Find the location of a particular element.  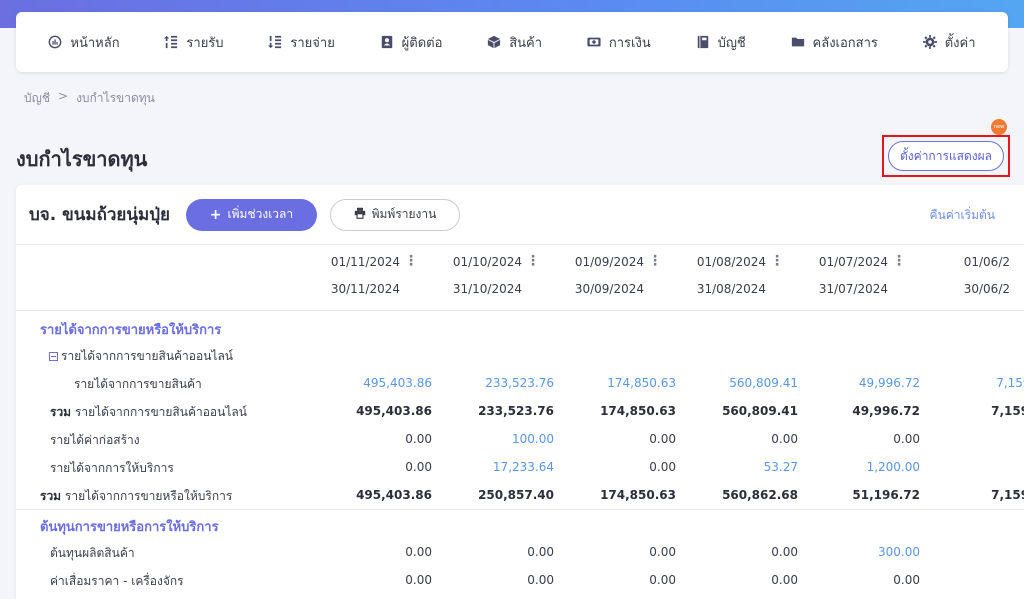

period-column-header: 01/06/2 30/06/2 is located at coordinates (972, 278).